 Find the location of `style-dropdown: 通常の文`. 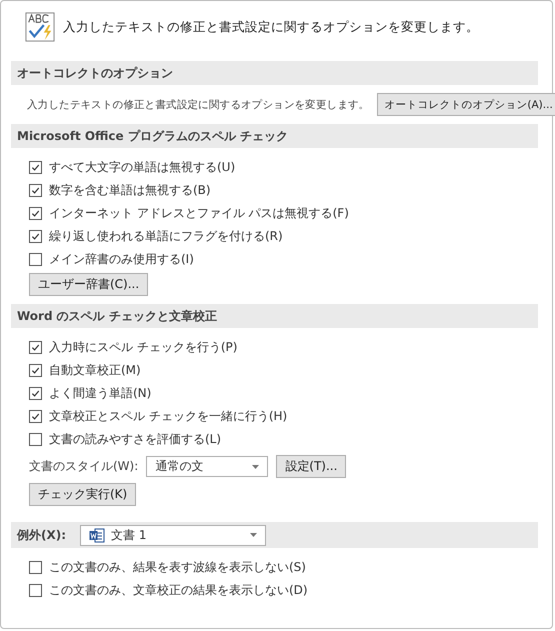

style-dropdown: 通常の文 is located at coordinates (207, 466).